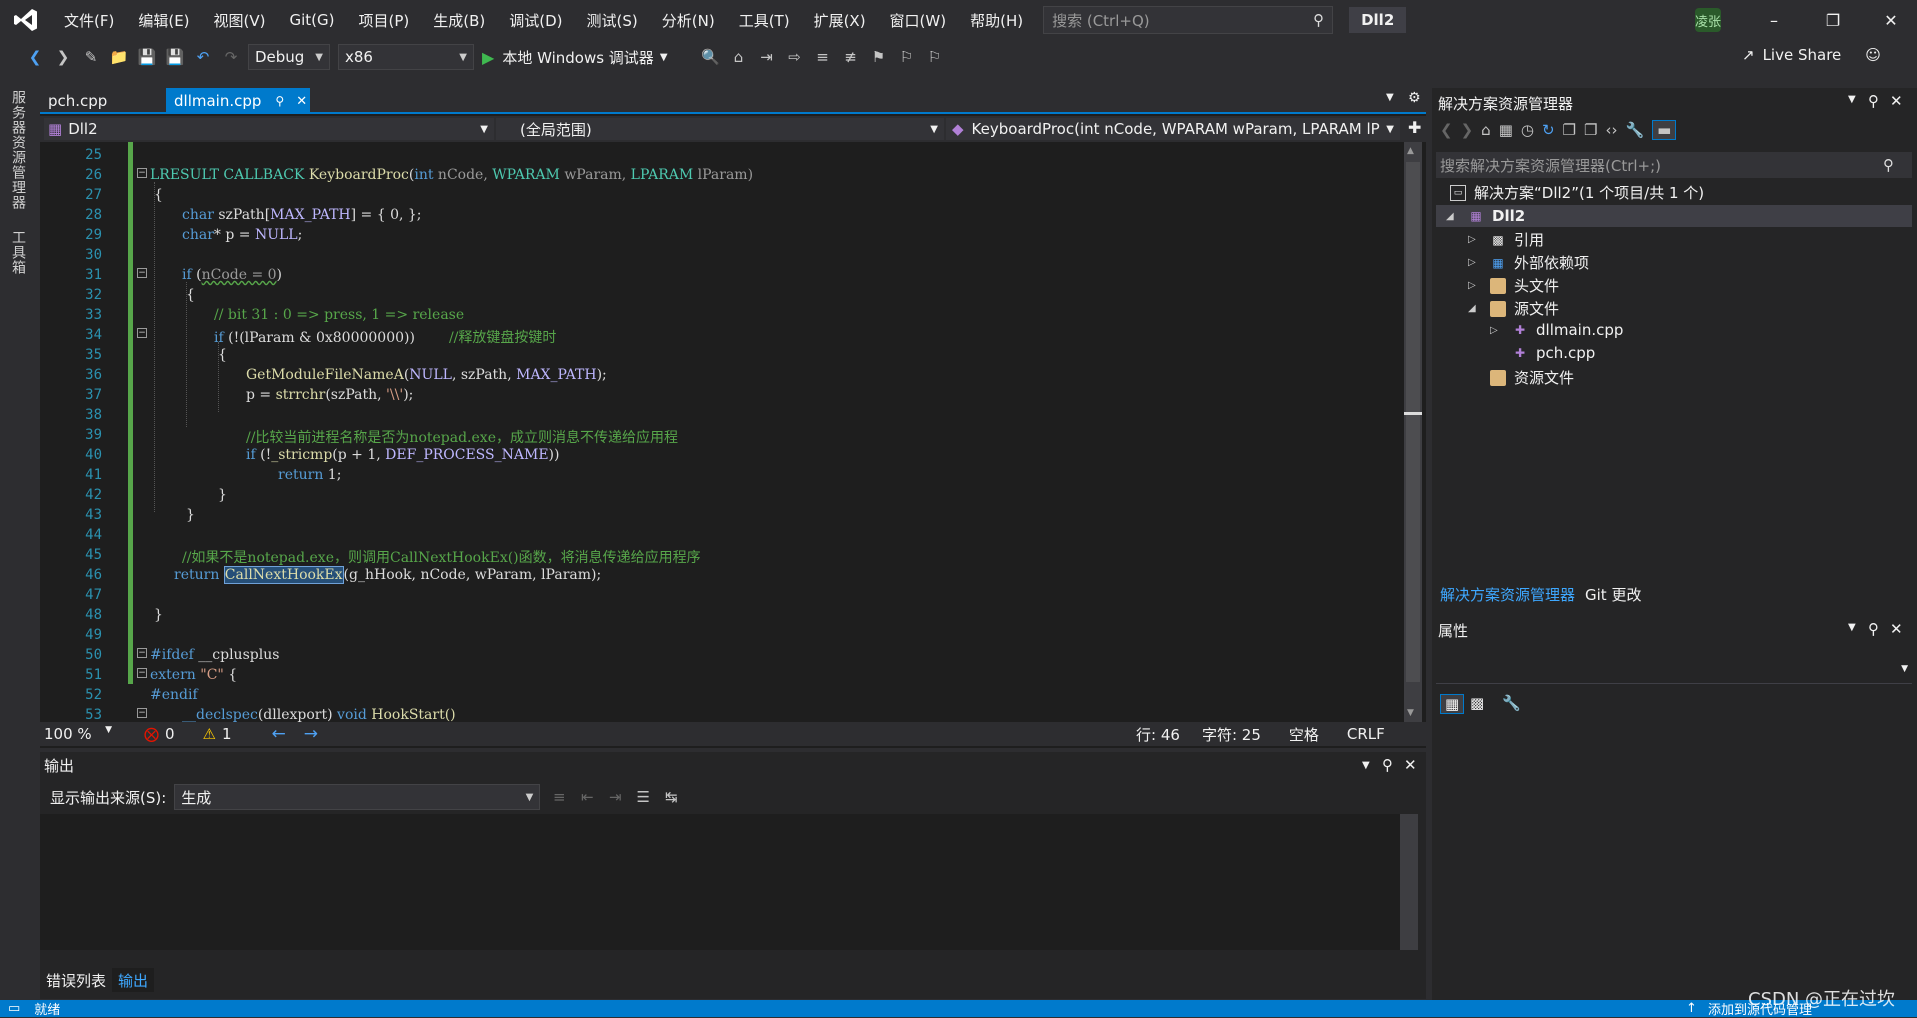 Image resolution: width=1917 pixels, height=1018 pixels. Describe the element at coordinates (879, 57) in the screenshot. I see `bookmark-icon: ⚑` at that location.